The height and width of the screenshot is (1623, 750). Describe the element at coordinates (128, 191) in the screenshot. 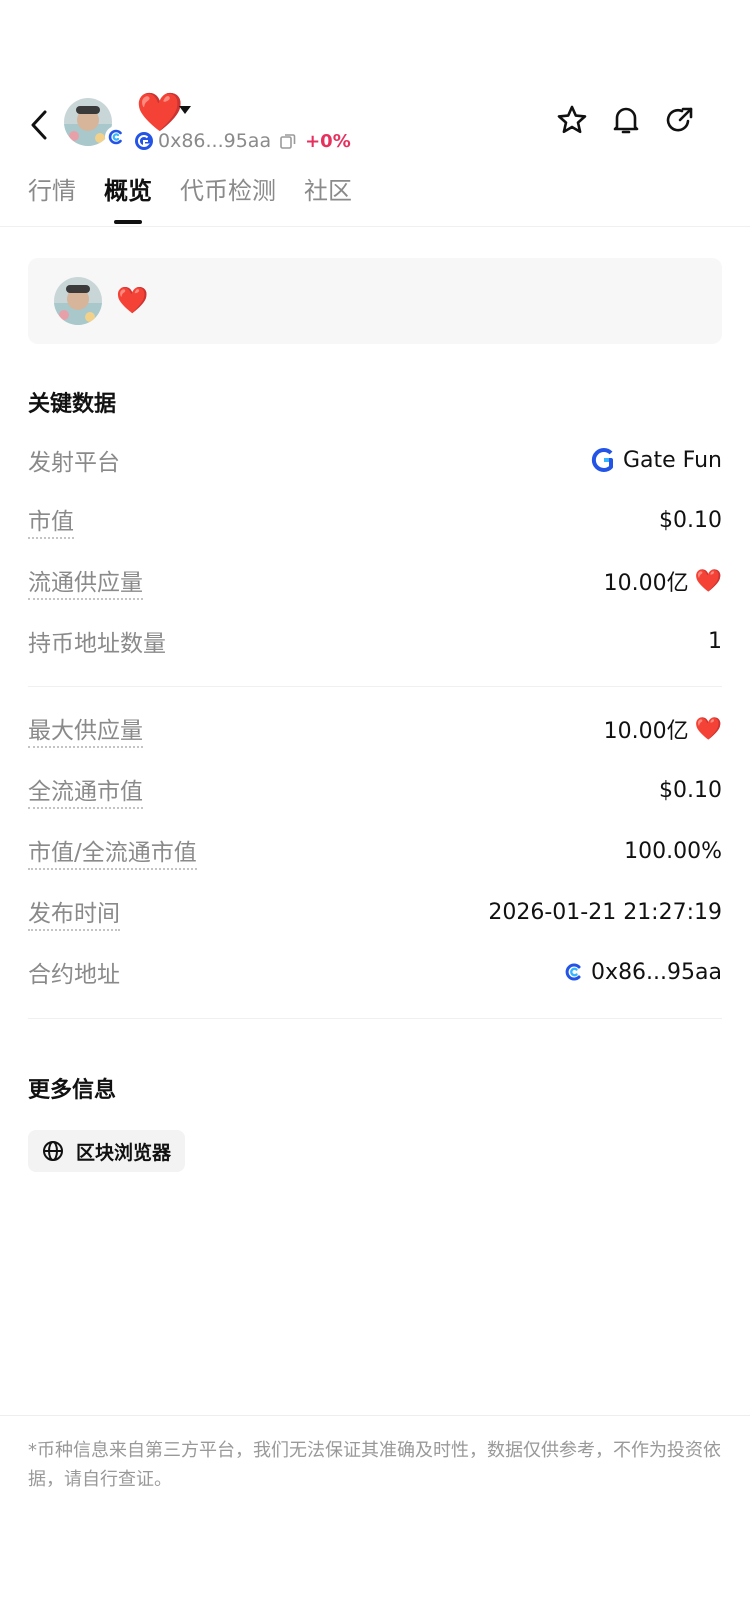

I see `tab-label: 概览` at that location.